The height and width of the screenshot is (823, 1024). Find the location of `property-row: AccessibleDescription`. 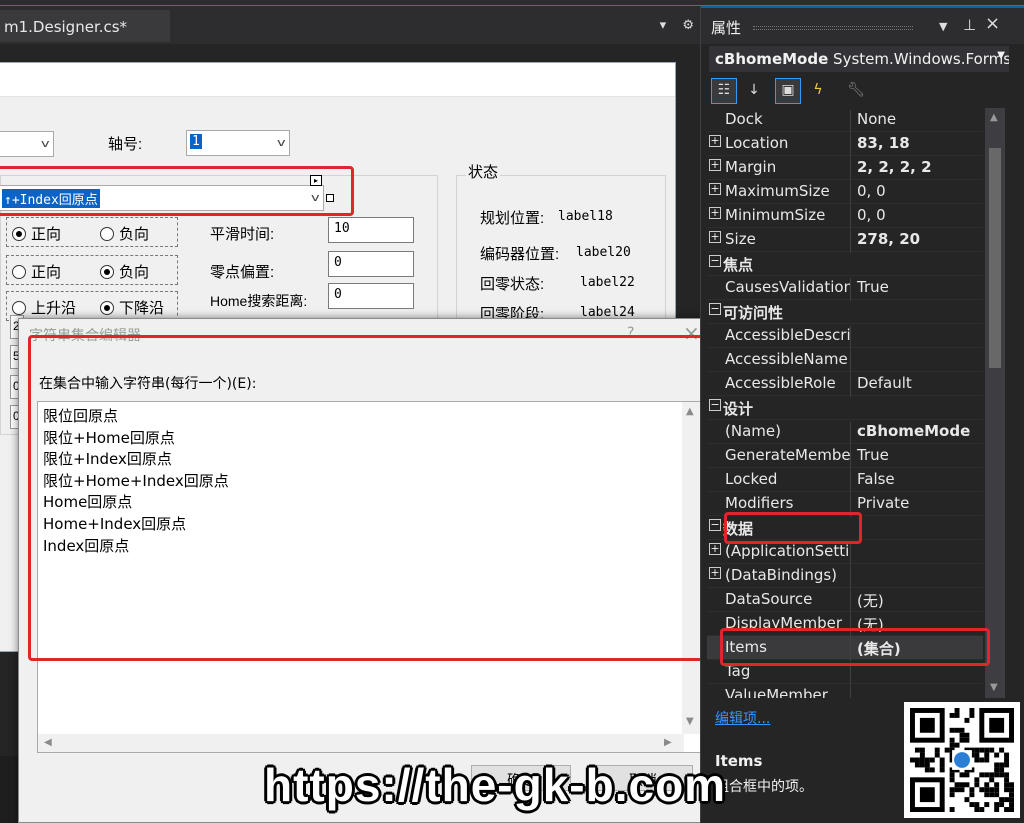

property-row: AccessibleDescription is located at coordinates (845, 336).